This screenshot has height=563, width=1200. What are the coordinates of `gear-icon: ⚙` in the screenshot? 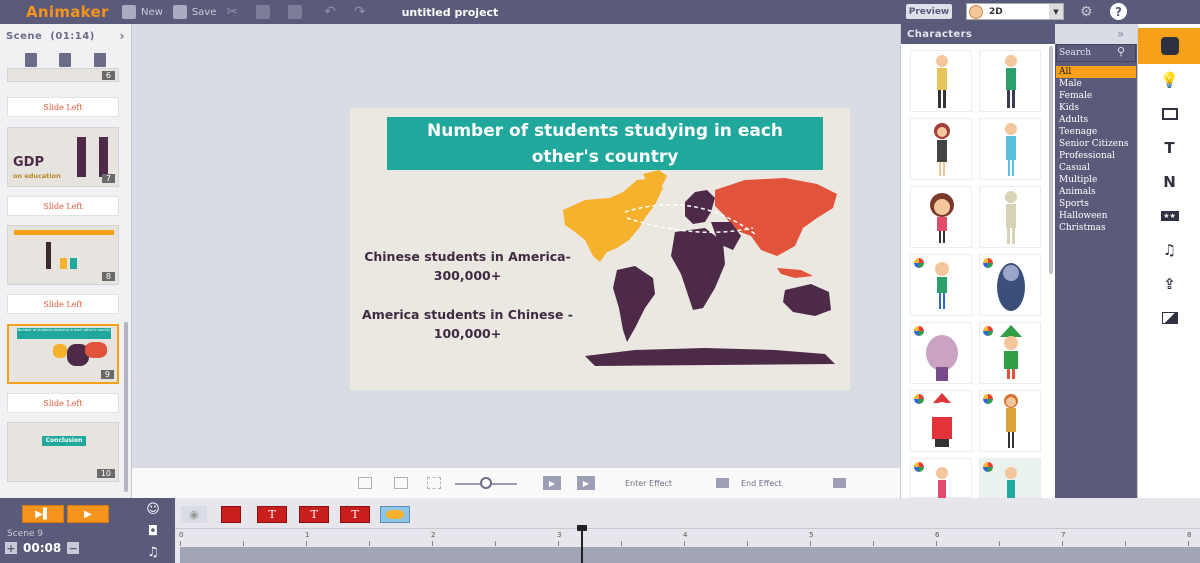 It's located at (1086, 12).